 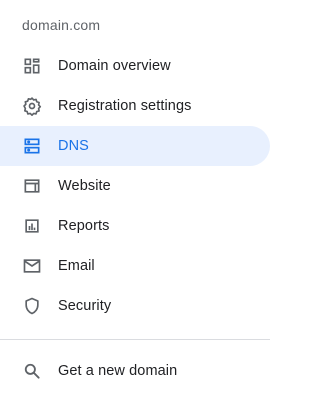 I want to click on sidebar-item-label: Security, so click(x=85, y=306).